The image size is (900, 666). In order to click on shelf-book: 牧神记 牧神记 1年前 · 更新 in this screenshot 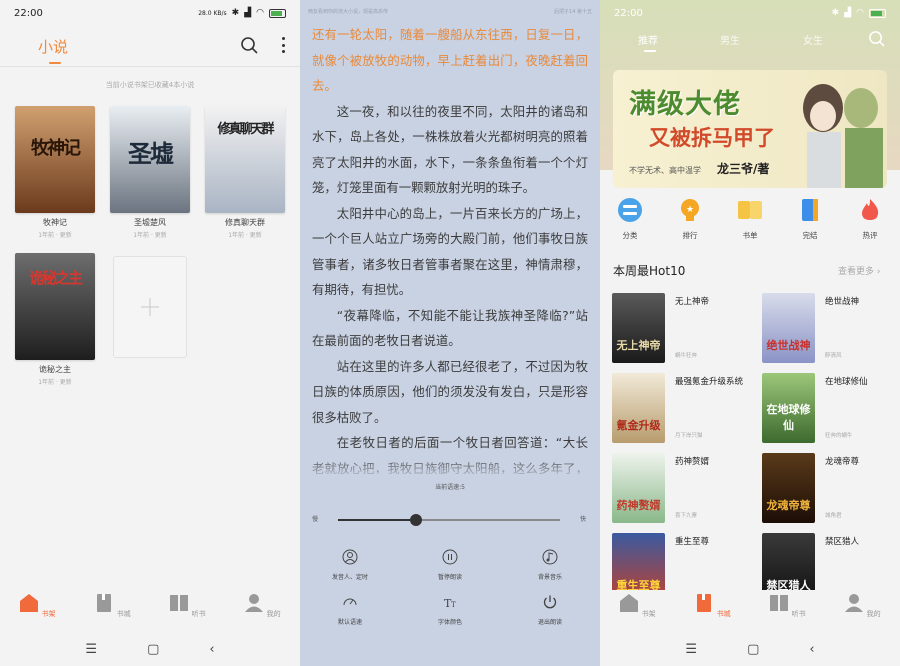, I will do `click(55, 172)`.